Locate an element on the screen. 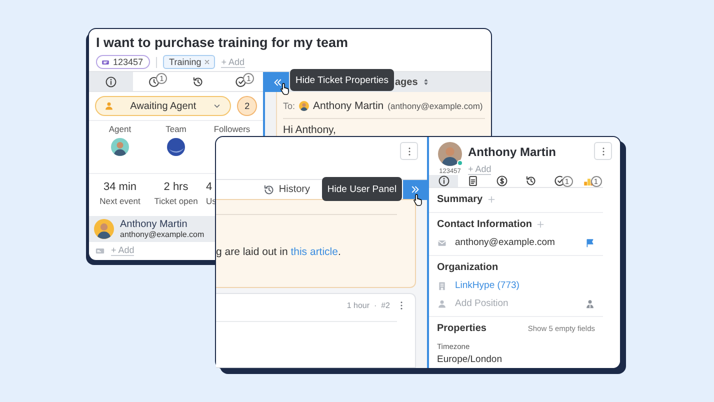 The height and width of the screenshot is (402, 714). assignee-label: Agent is located at coordinates (120, 129).